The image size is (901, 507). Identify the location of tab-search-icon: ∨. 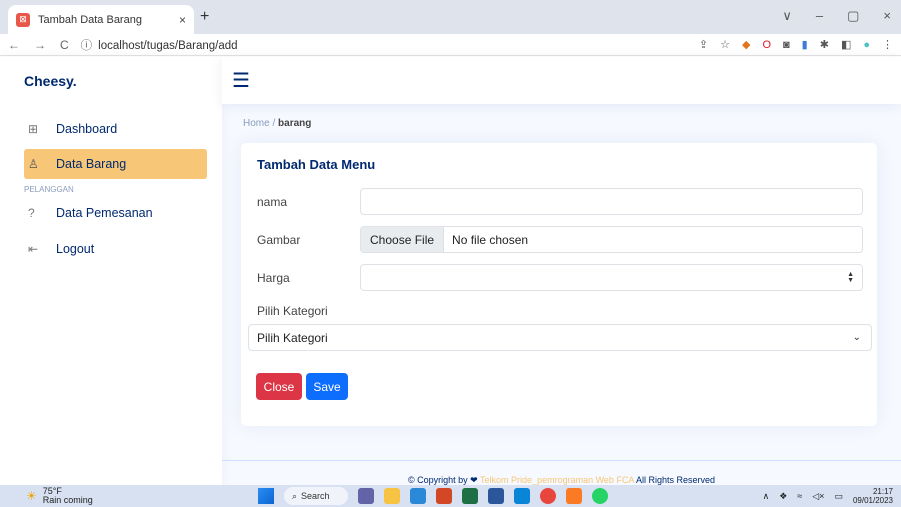
(787, 16).